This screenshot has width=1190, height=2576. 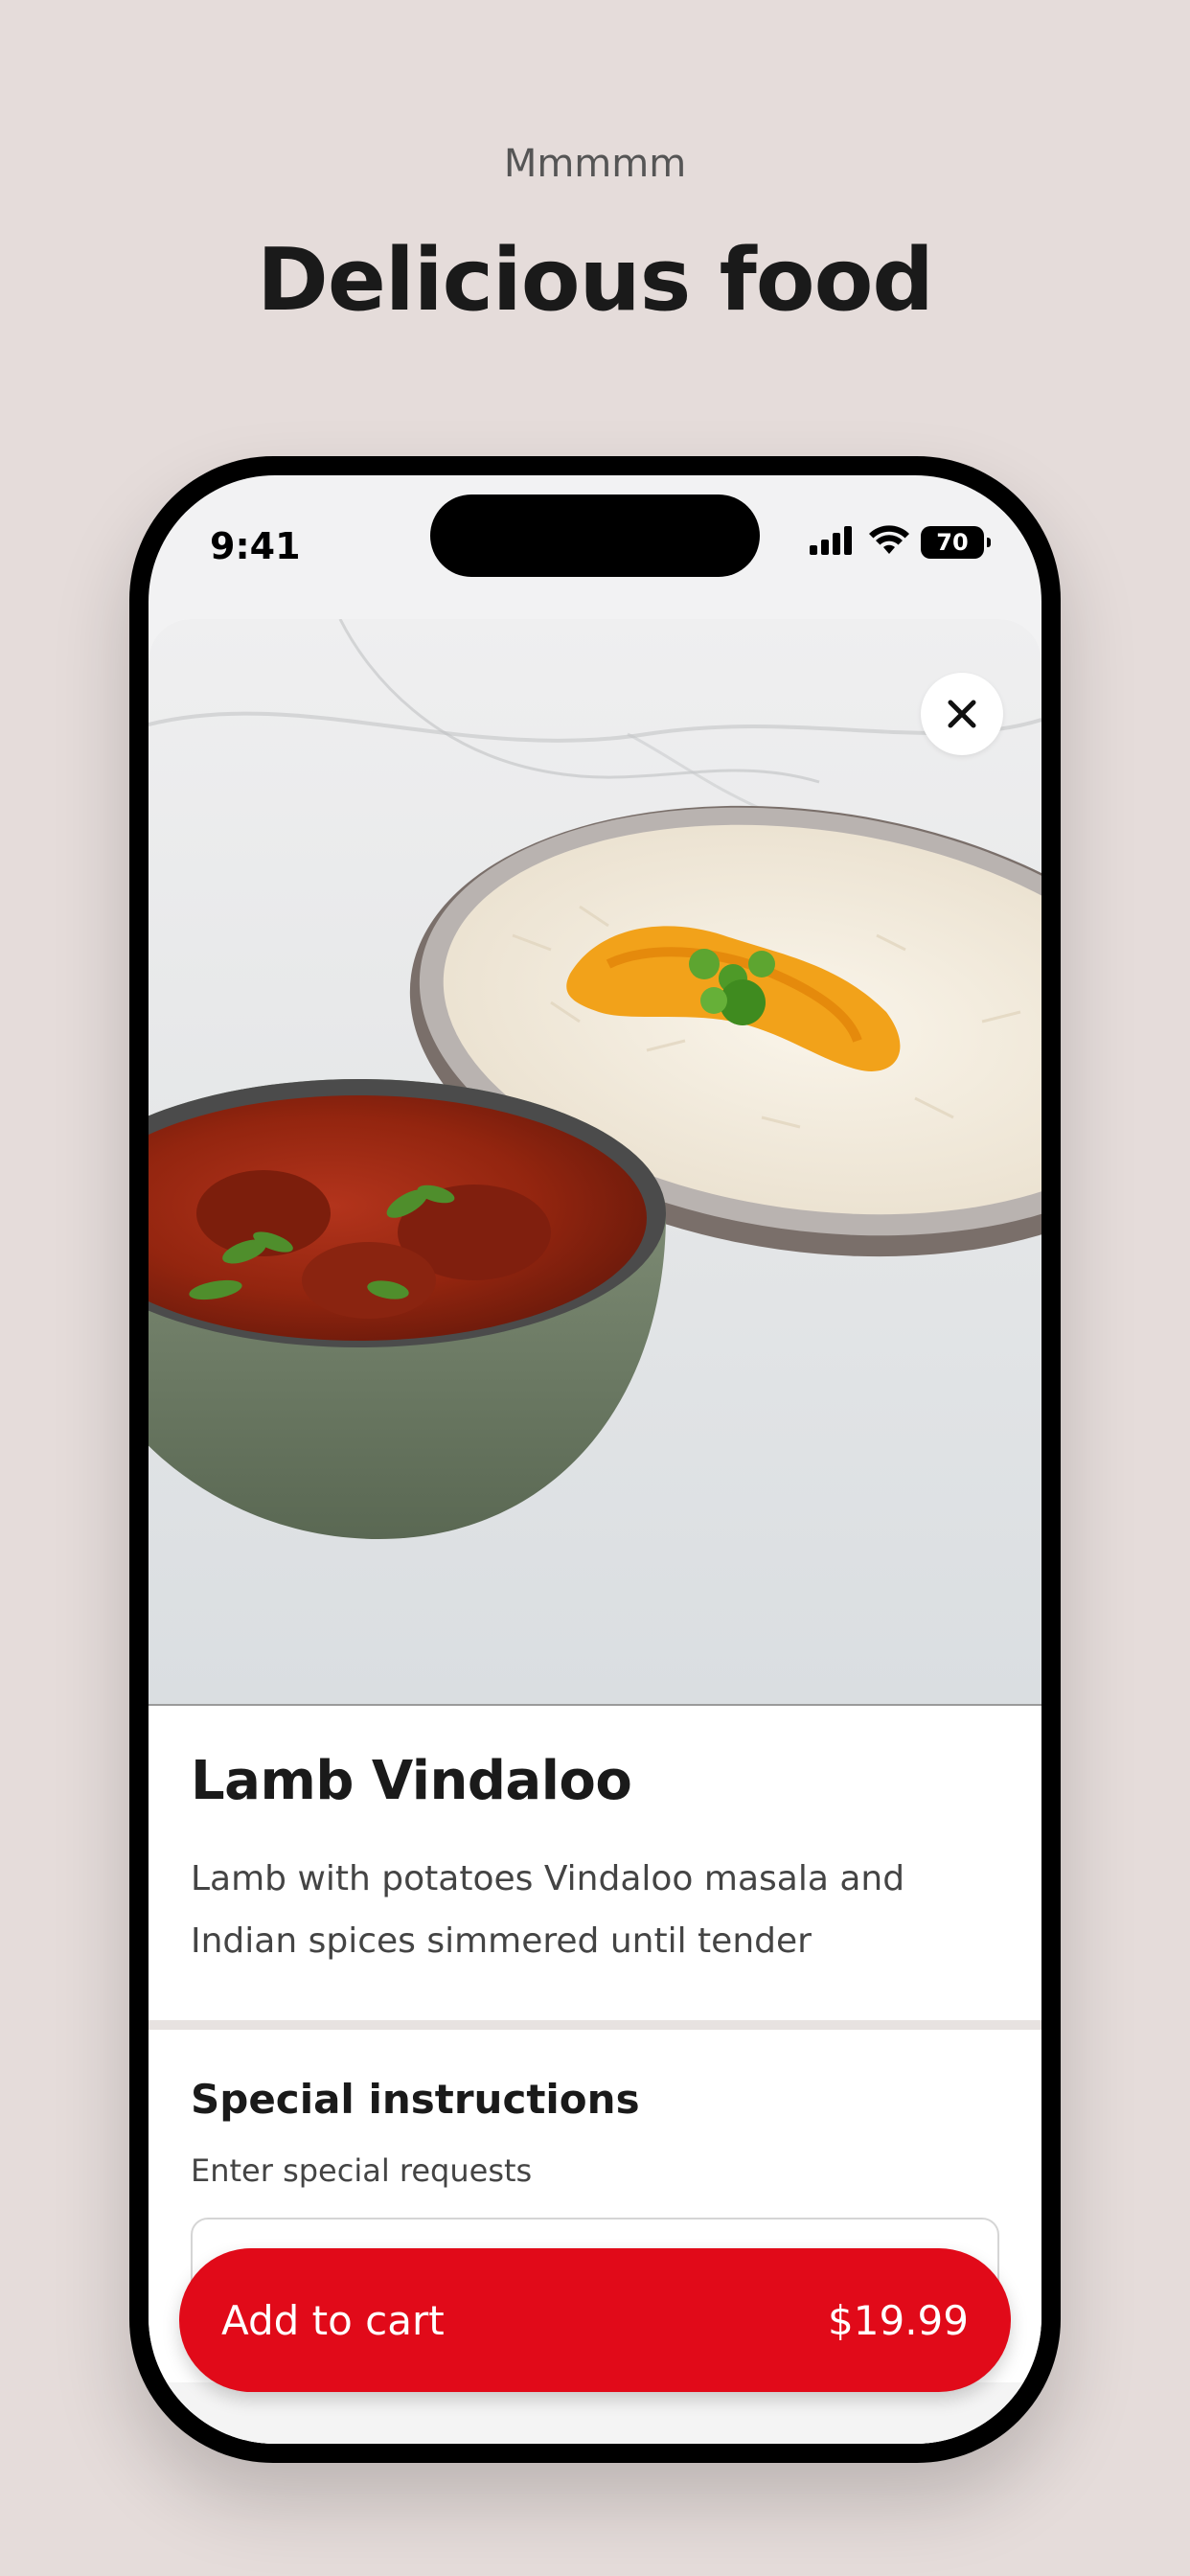 I want to click on status-bar: 9:41 70, so click(x=595, y=547).